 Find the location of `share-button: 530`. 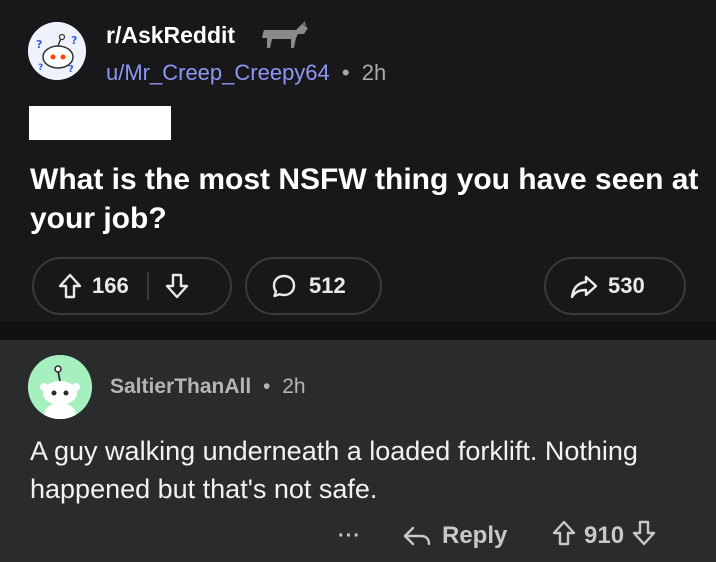

share-button: 530 is located at coordinates (615, 286).